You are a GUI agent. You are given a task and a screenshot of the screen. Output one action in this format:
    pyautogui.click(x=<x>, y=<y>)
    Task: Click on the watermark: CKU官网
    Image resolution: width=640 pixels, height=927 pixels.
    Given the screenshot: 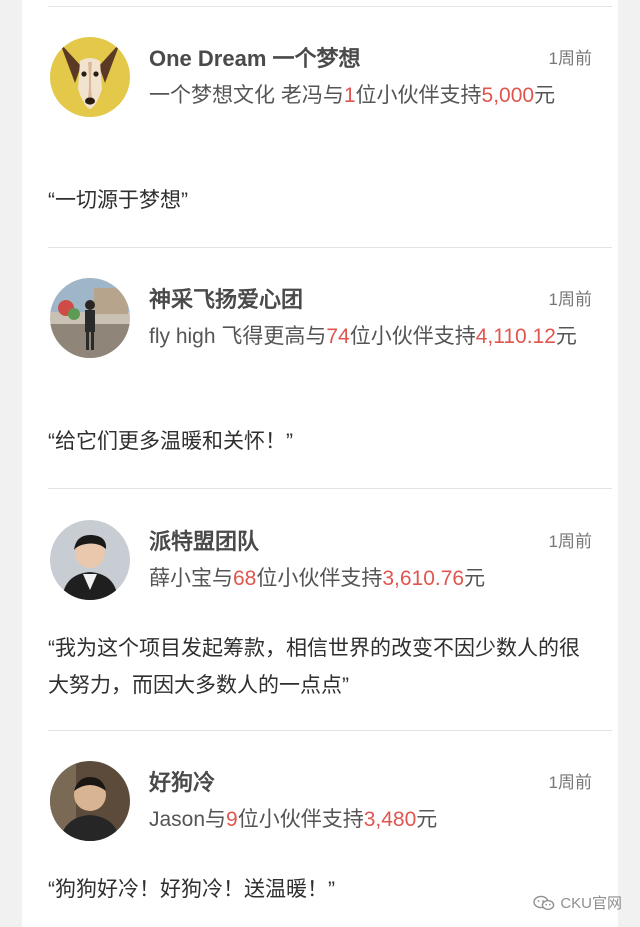 What is the action you would take?
    pyautogui.click(x=577, y=902)
    